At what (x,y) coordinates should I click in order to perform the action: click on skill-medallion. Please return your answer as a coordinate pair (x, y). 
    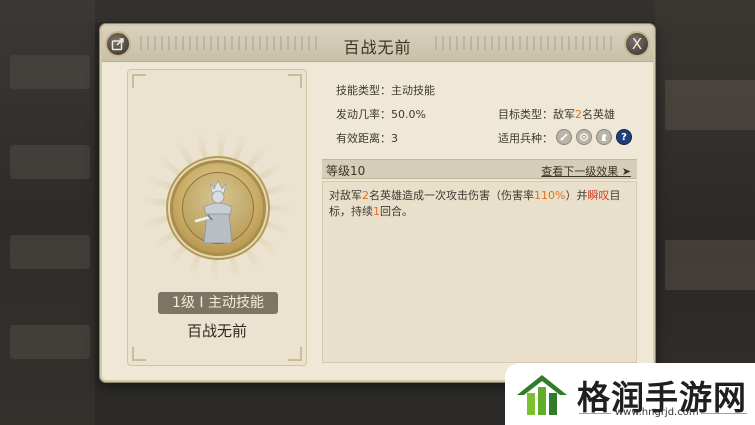
    Looking at the image, I should click on (218, 208).